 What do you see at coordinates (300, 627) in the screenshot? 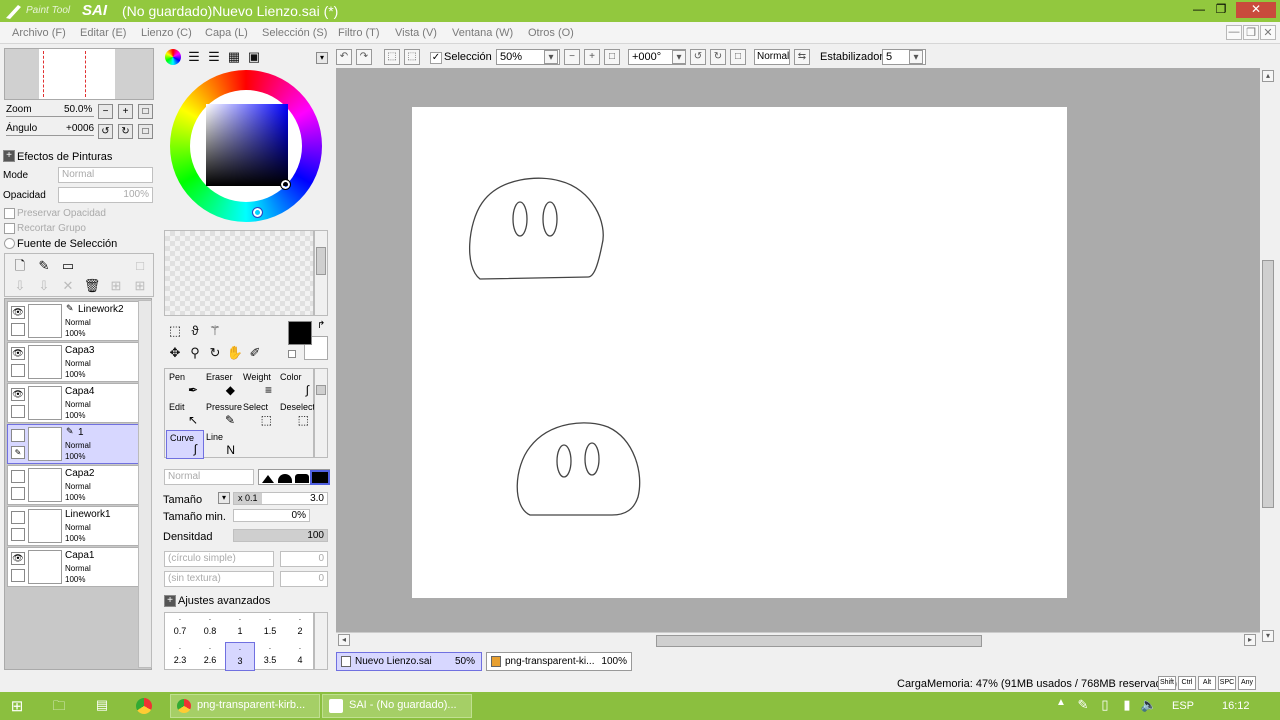
I see `size-preset: · 2` at bounding box center [300, 627].